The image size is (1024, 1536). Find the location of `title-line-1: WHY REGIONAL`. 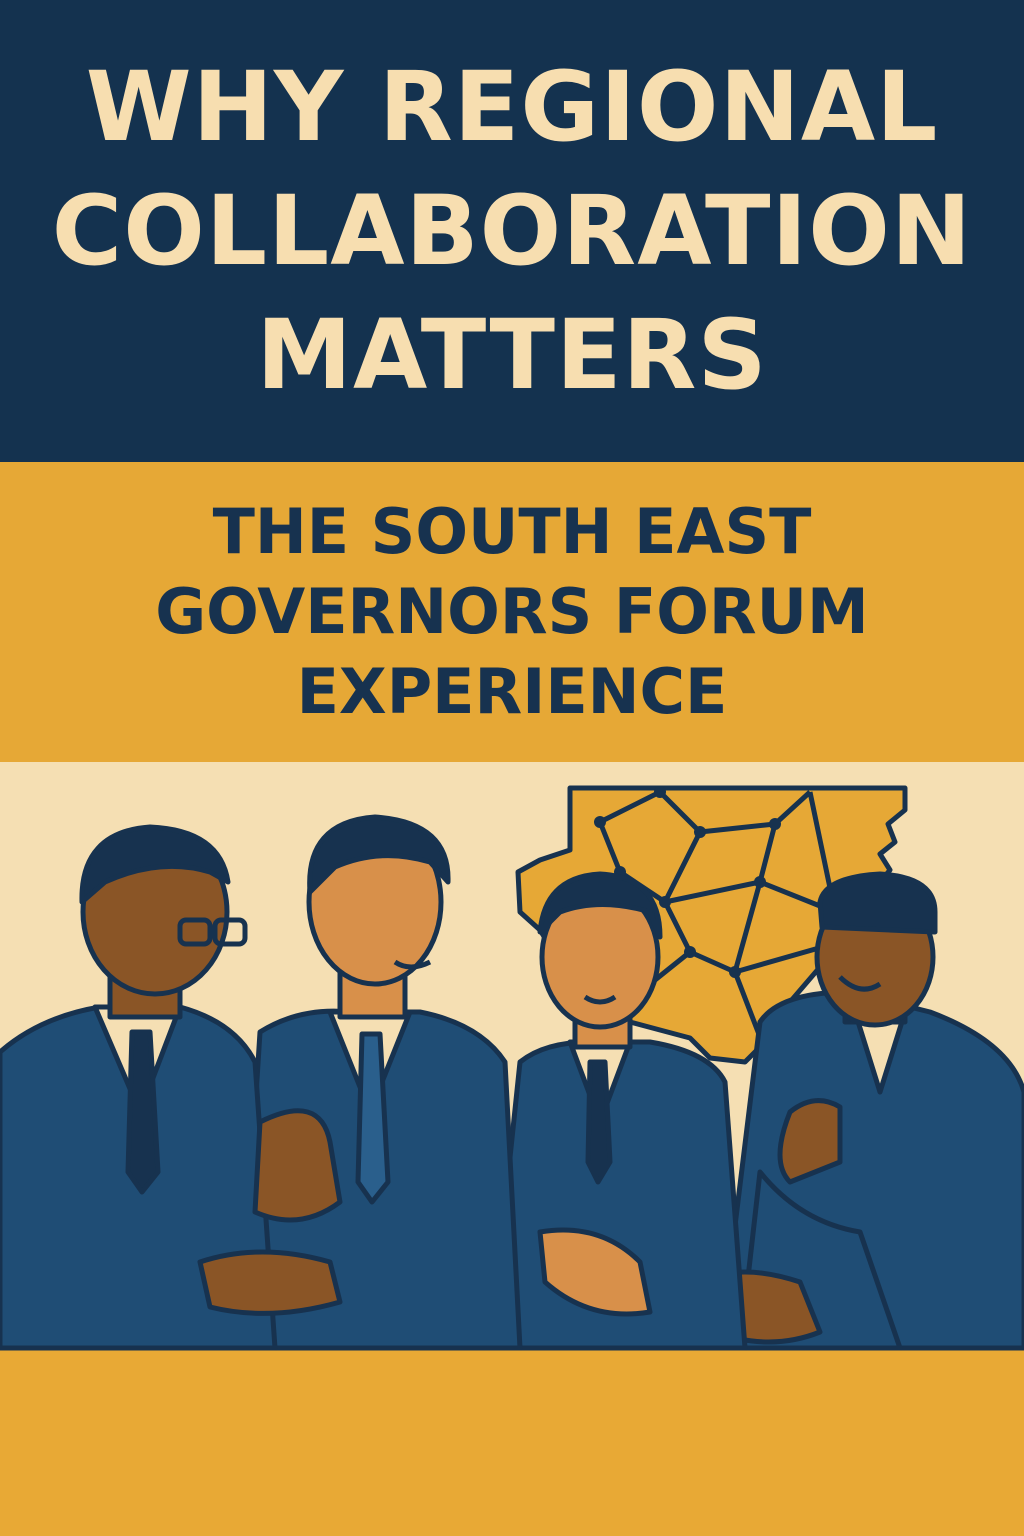

title-line-1: WHY REGIONAL is located at coordinates (512, 107).